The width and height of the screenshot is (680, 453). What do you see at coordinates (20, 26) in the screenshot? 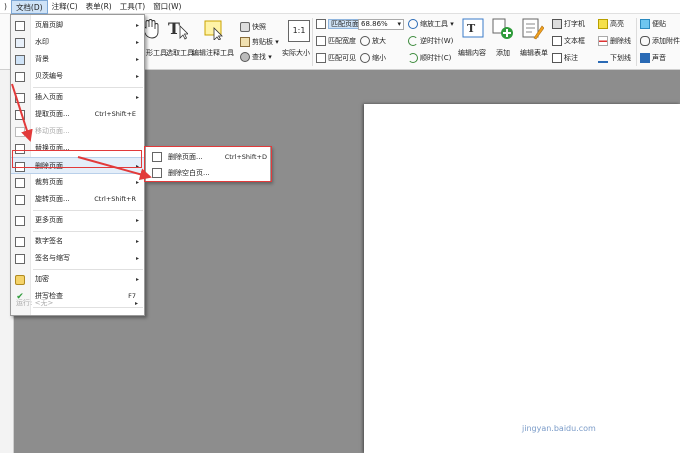
I see `header-footer-icon` at bounding box center [20, 26].